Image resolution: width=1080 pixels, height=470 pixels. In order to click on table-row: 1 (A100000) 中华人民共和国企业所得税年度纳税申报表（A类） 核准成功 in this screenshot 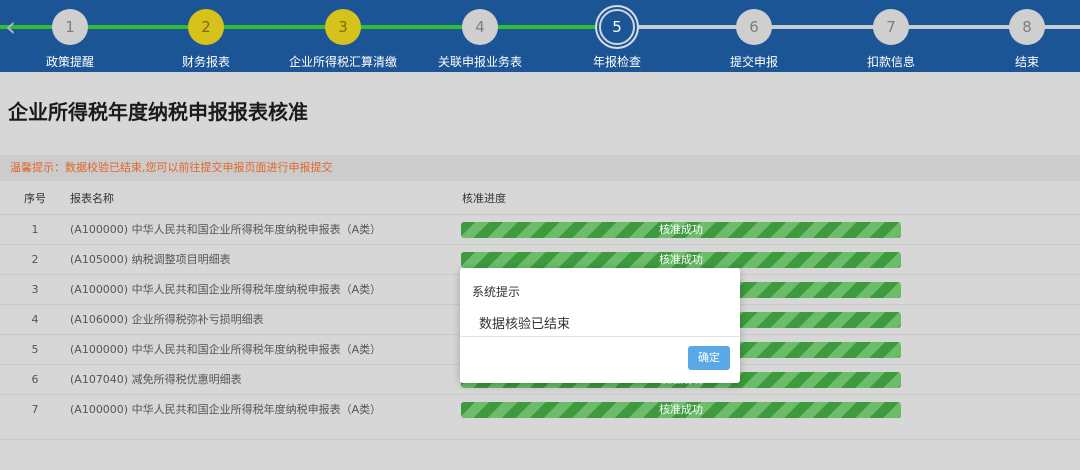, I will do `click(540, 229)`.